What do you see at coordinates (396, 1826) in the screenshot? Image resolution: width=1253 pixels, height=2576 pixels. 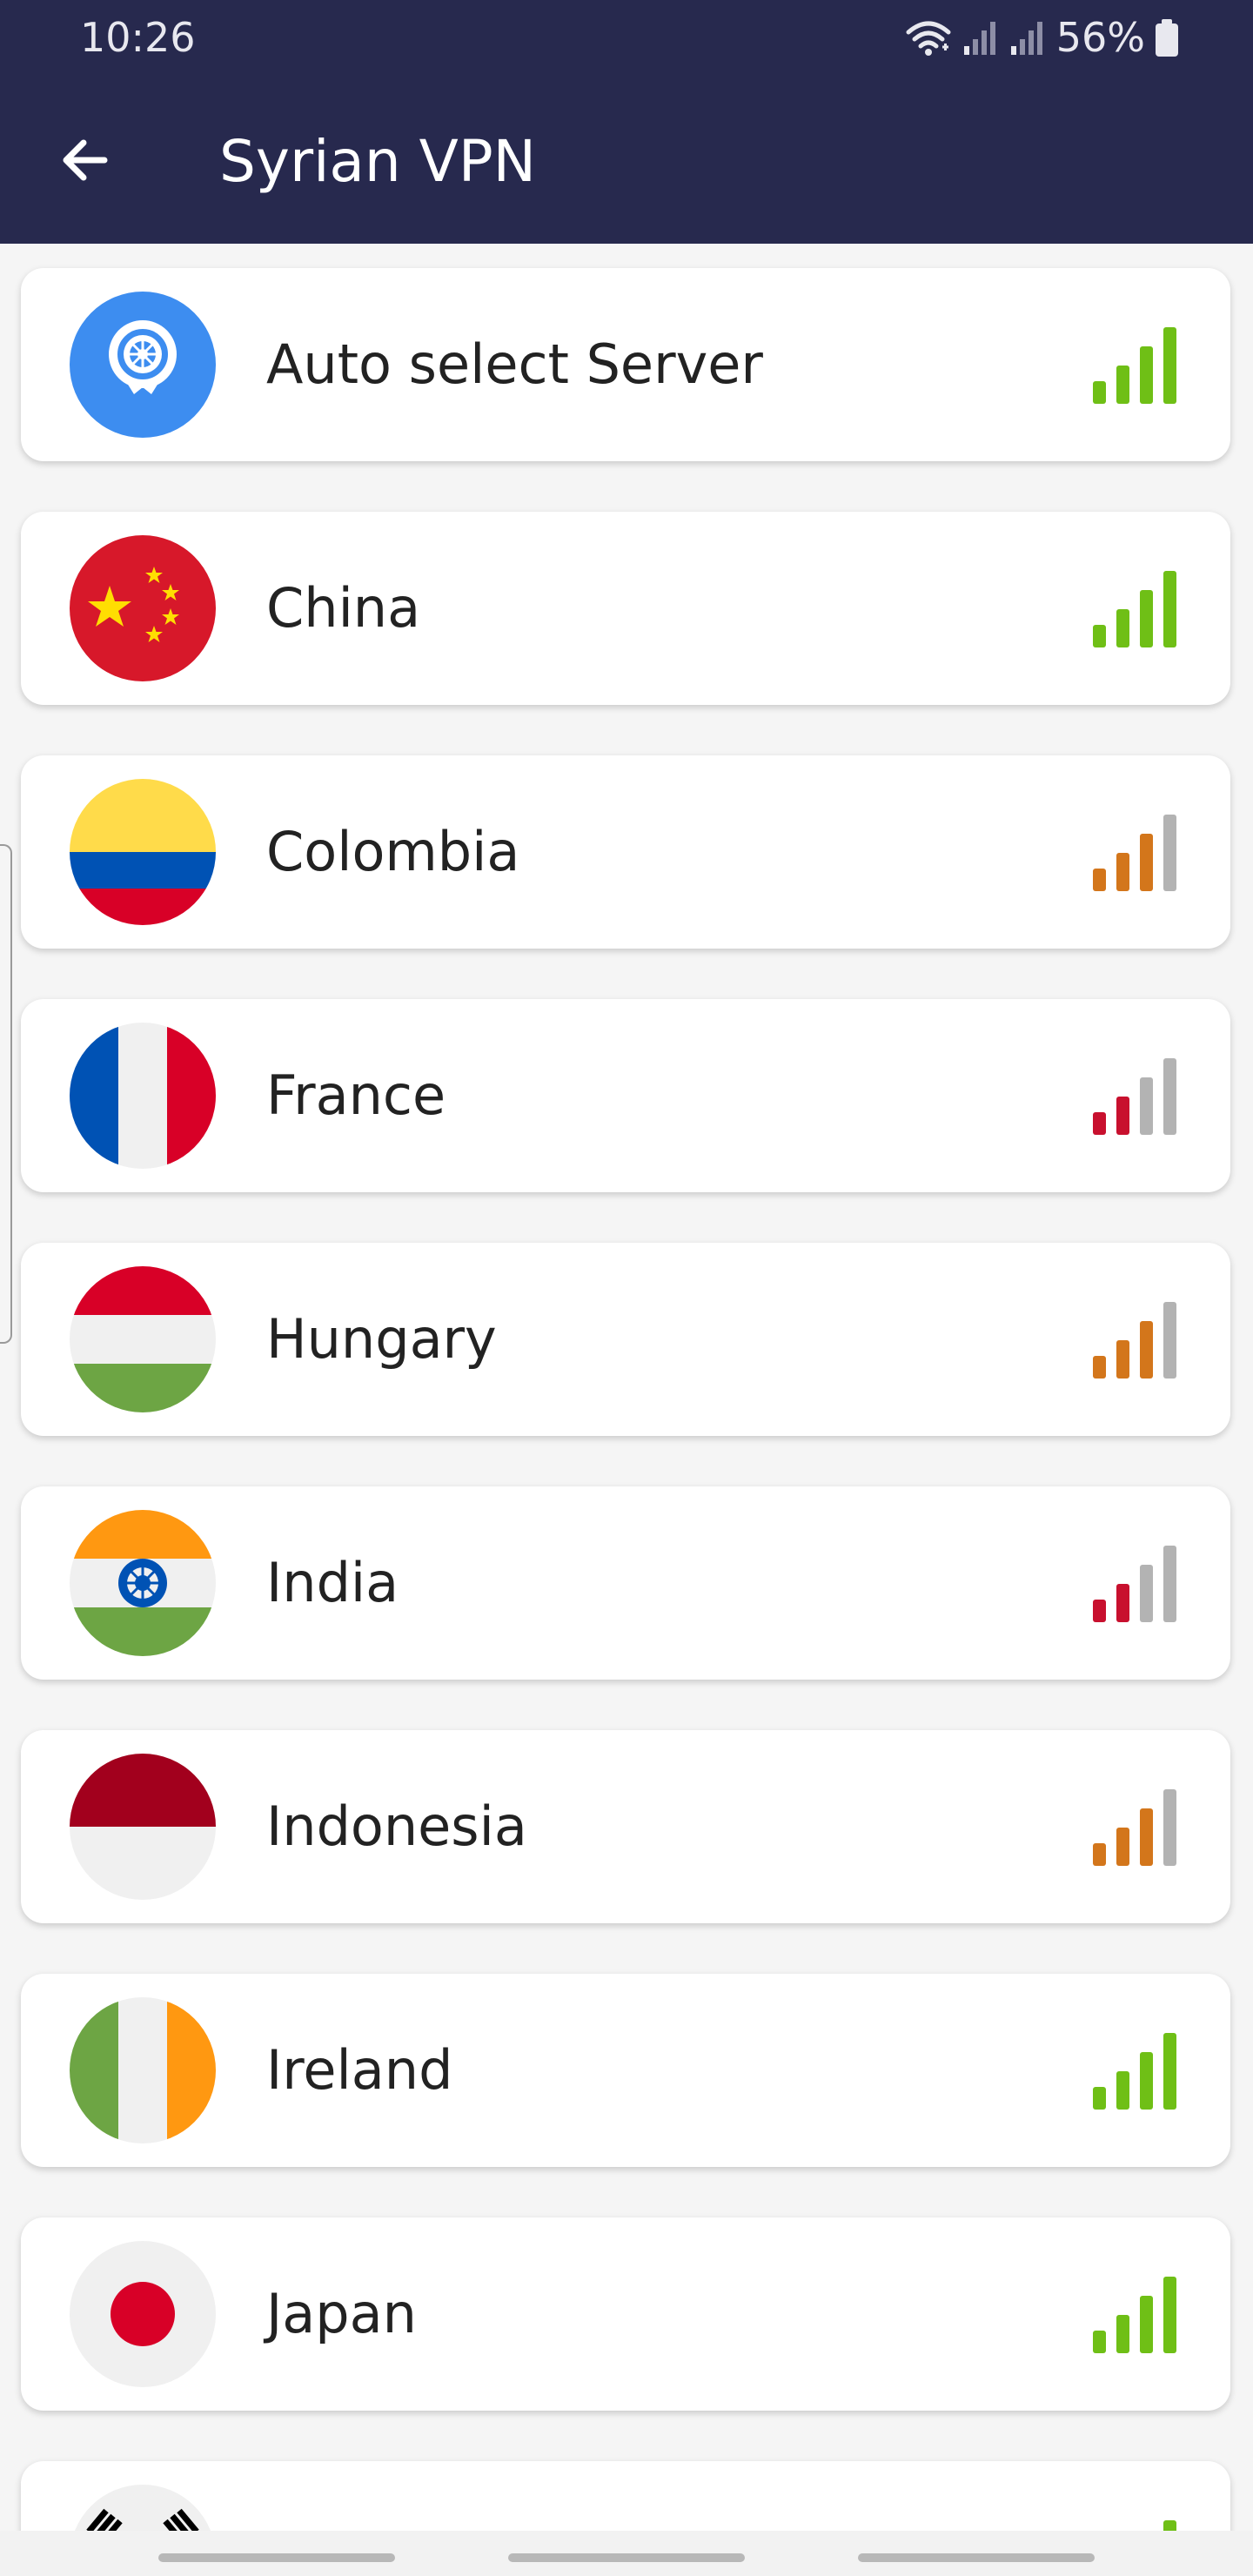 I see `server-name: Indonesia` at bounding box center [396, 1826].